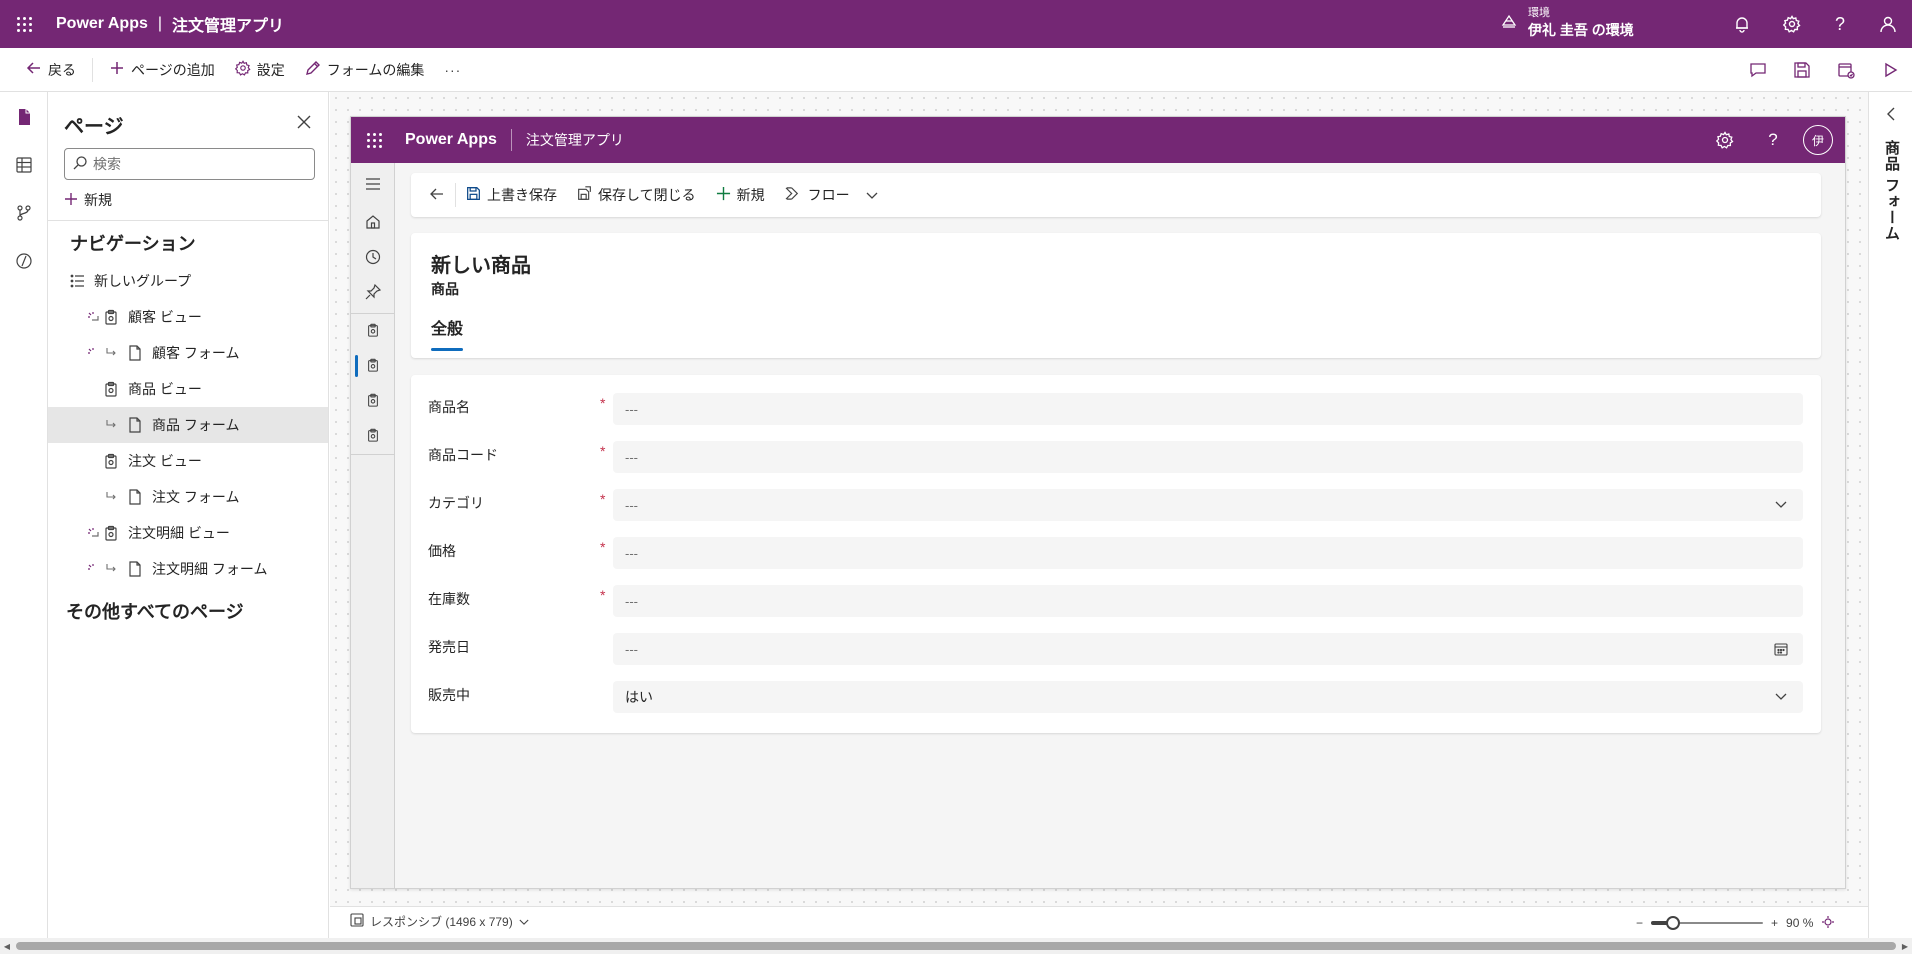  Describe the element at coordinates (270, 69) in the screenshot. I see `settings-label: 設定` at that location.